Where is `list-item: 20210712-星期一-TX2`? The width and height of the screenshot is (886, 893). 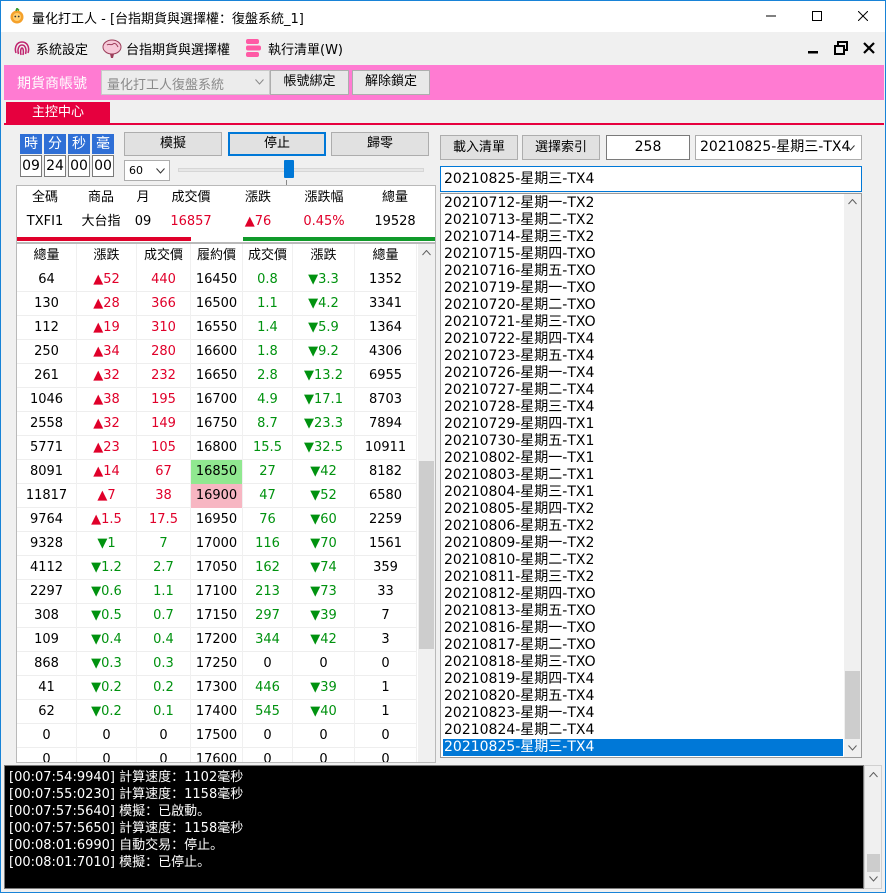
list-item: 20210712-星期一-TX2 is located at coordinates (643, 203).